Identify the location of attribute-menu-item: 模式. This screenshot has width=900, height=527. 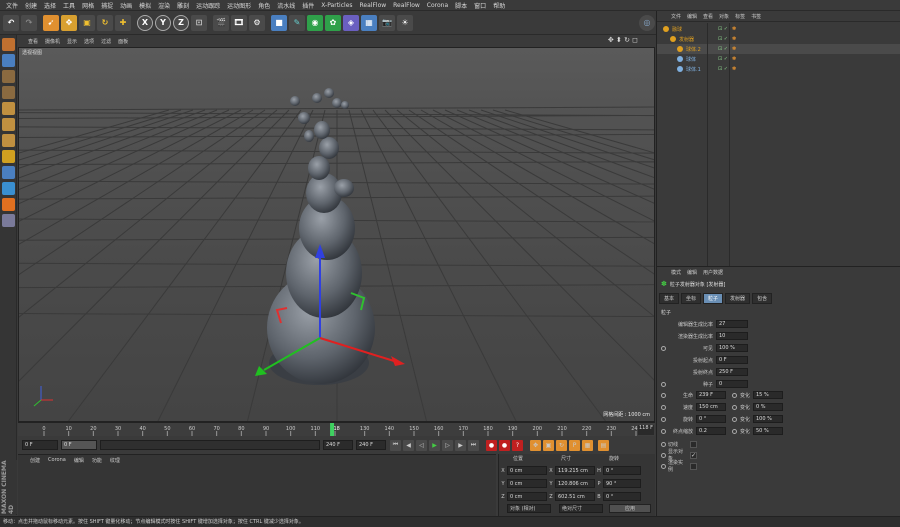
(676, 272).